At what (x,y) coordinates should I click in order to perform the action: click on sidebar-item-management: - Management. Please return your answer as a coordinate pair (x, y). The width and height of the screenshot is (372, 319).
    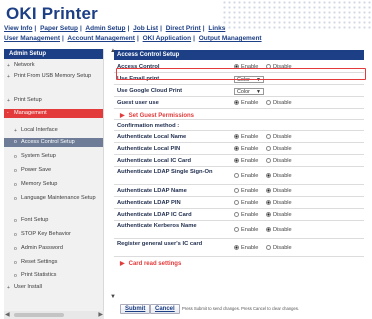
    Looking at the image, I should click on (53, 113).